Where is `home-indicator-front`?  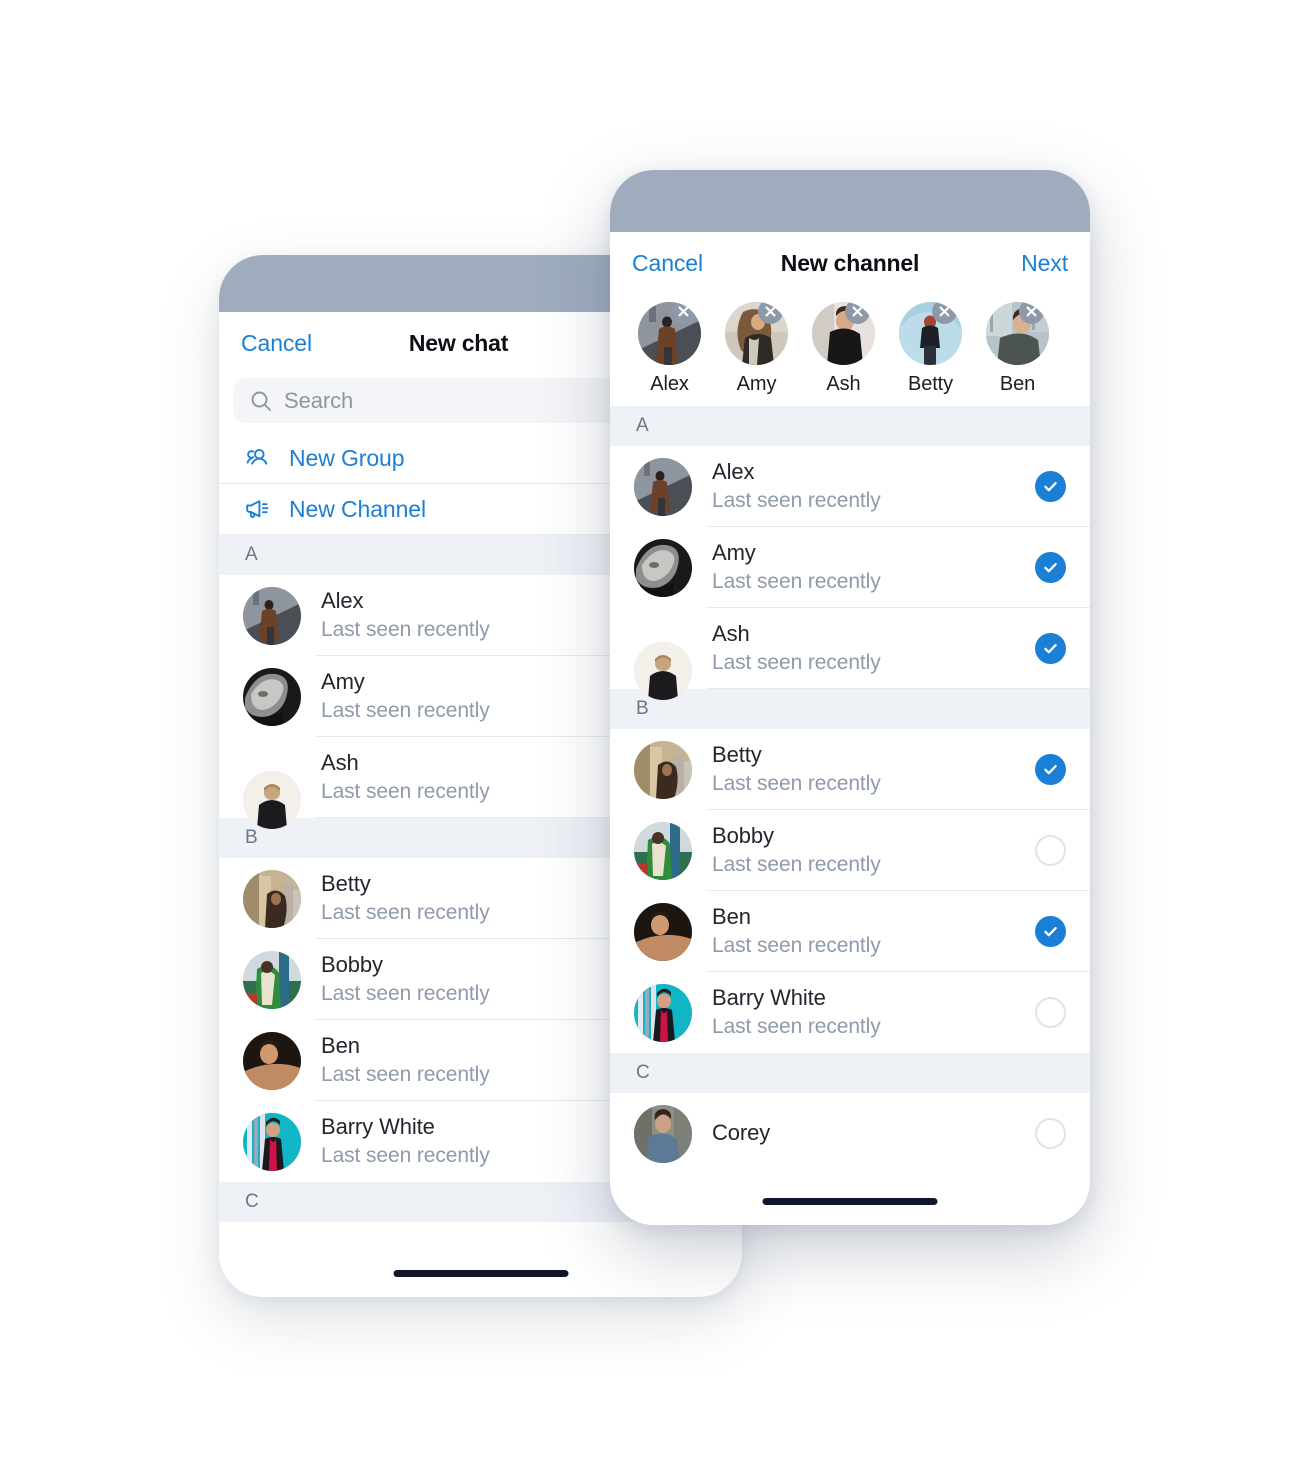 home-indicator-front is located at coordinates (850, 1201).